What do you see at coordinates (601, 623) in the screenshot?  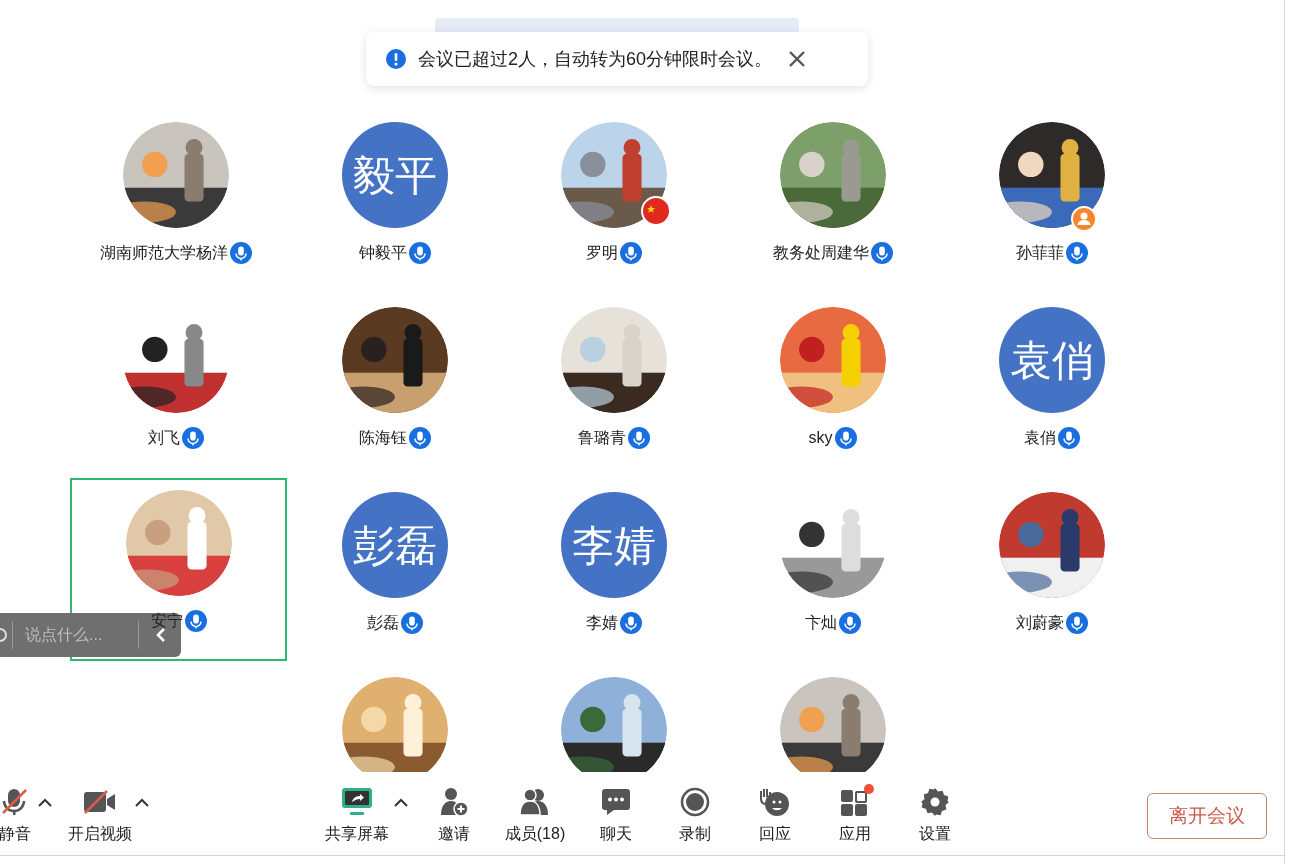 I see `participant-name: 李婧` at bounding box center [601, 623].